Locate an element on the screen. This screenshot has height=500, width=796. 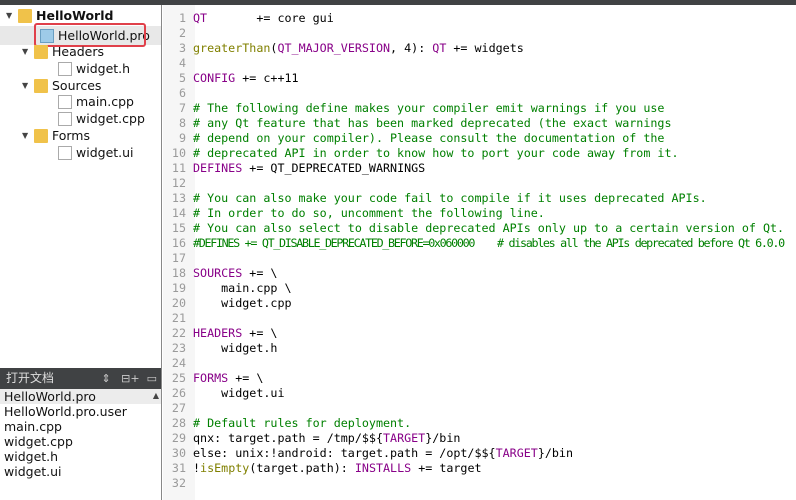
code-line: 22 HEADERS += \ is located at coordinates (478, 333).